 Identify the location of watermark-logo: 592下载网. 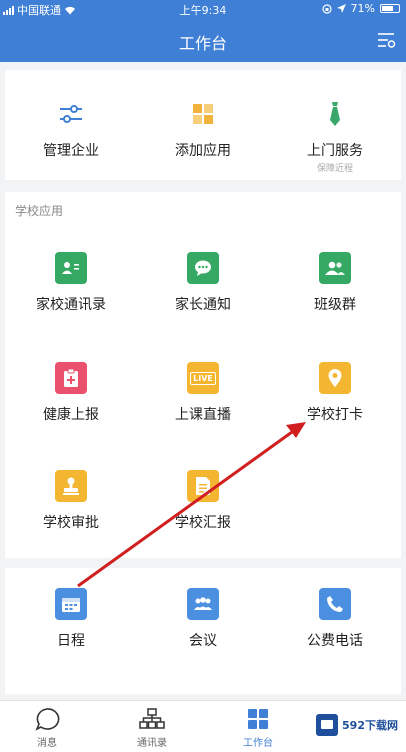
(357, 725).